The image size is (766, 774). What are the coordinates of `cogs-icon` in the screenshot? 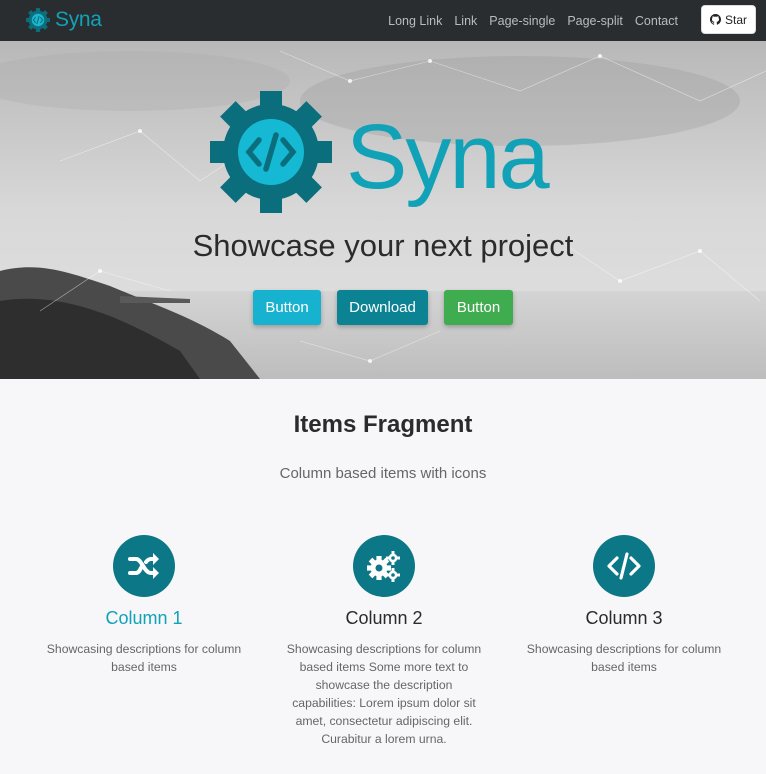 It's located at (383, 566).